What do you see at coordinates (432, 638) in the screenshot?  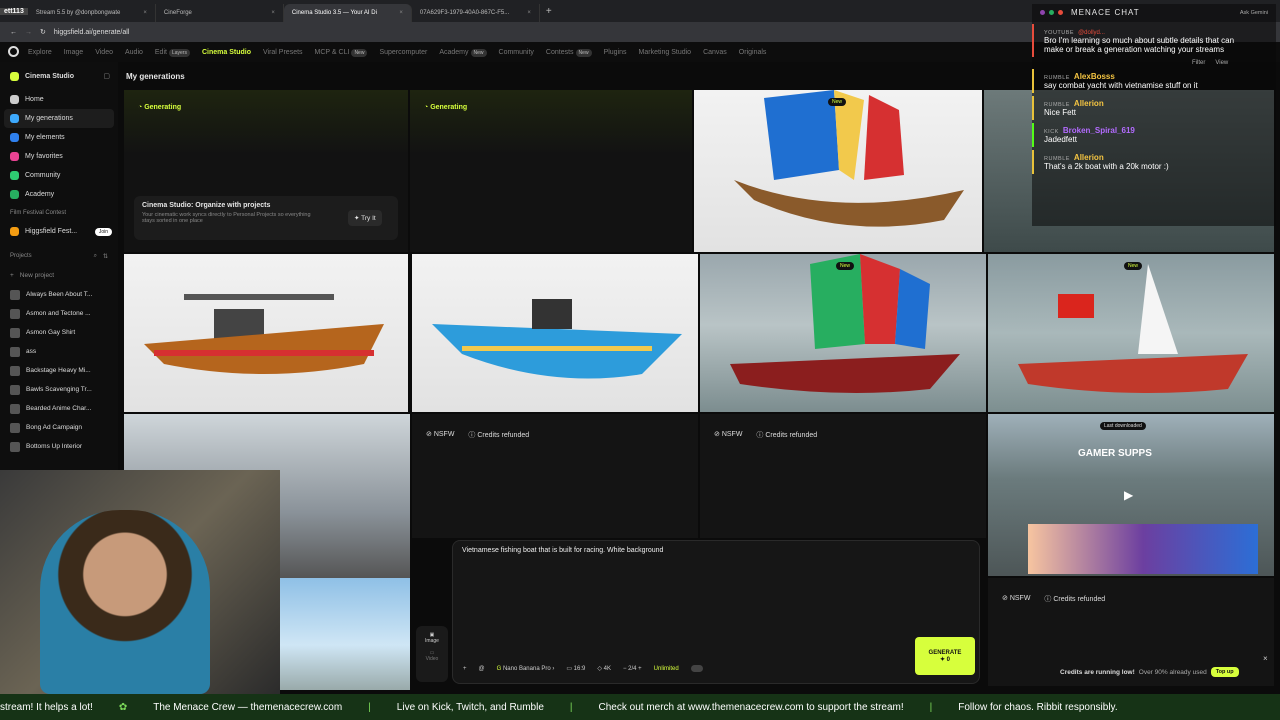 I see `image-mode-button: ▣ Image` at bounding box center [432, 638].